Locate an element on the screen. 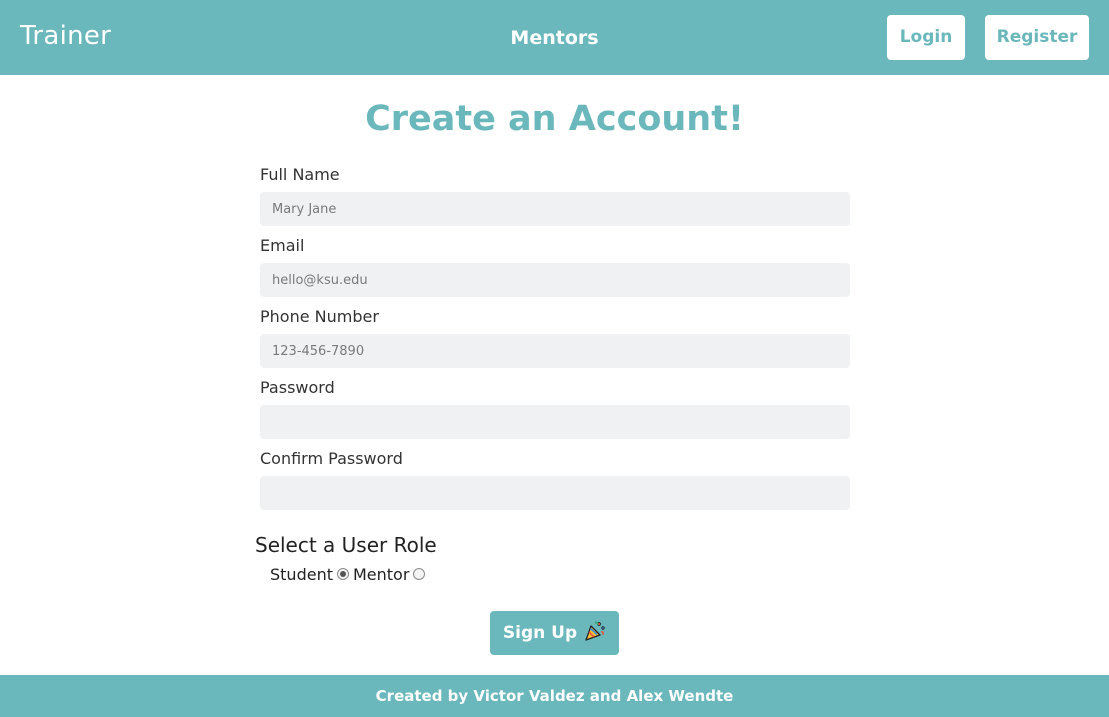 The height and width of the screenshot is (717, 1109). role-option-student-label: Student is located at coordinates (301, 574).